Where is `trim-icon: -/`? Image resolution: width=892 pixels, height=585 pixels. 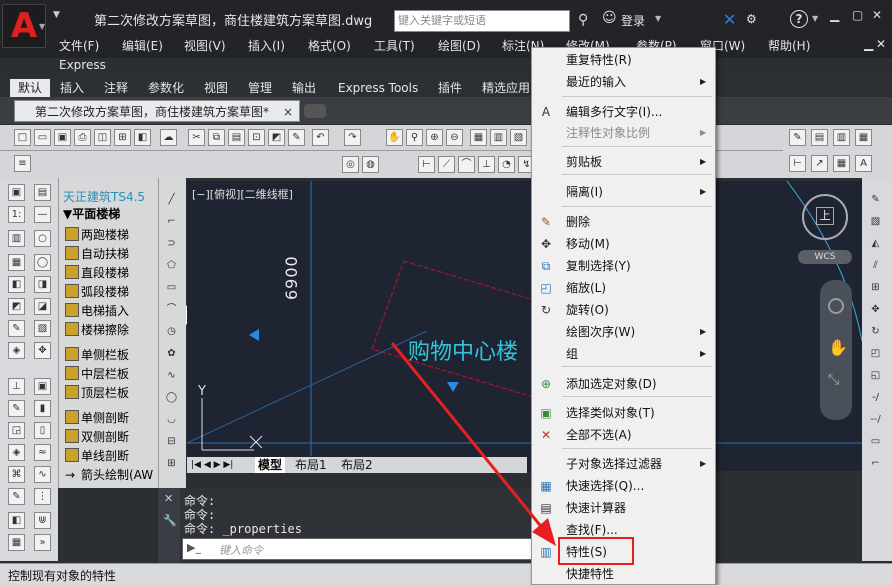
trim-icon: -/ is located at coordinates (875, 398).